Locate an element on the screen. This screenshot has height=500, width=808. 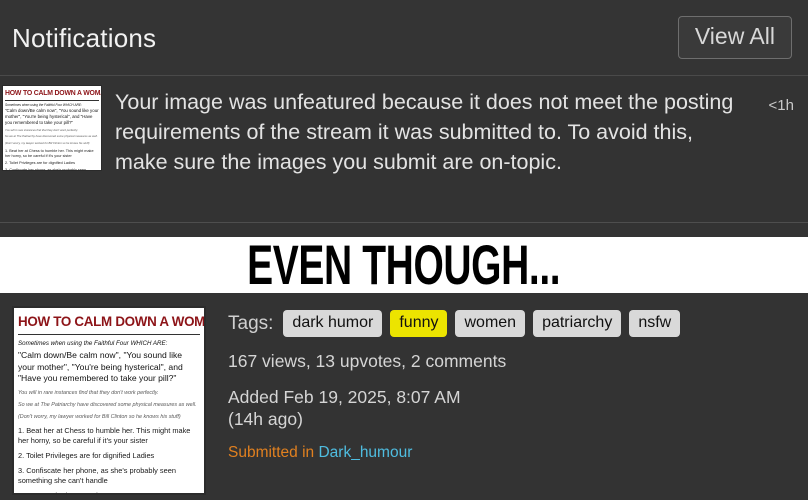
notification-timestamp: <1h is located at coordinates (781, 105).